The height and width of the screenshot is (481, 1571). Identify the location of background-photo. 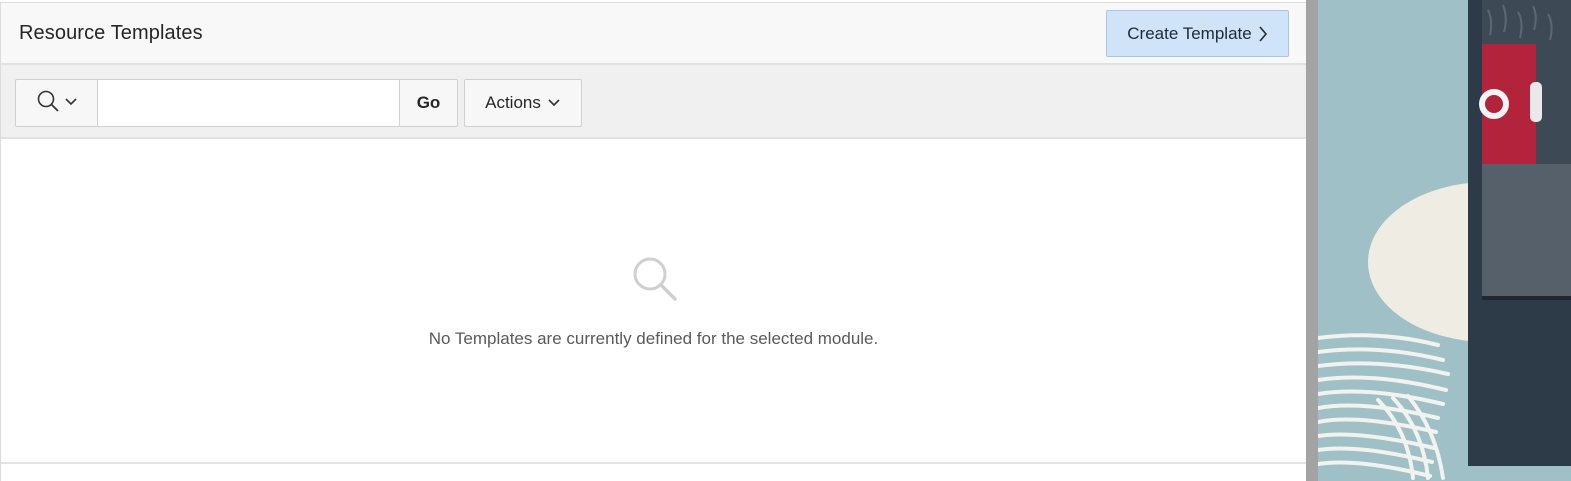
(1519, 233).